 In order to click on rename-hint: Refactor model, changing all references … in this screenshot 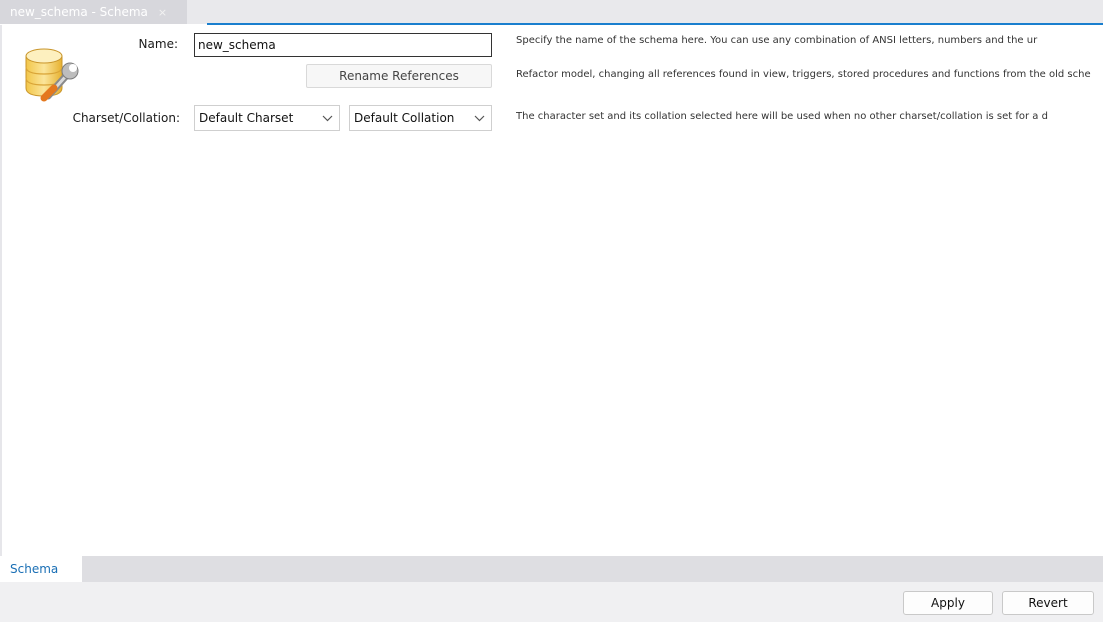, I will do `click(803, 74)`.